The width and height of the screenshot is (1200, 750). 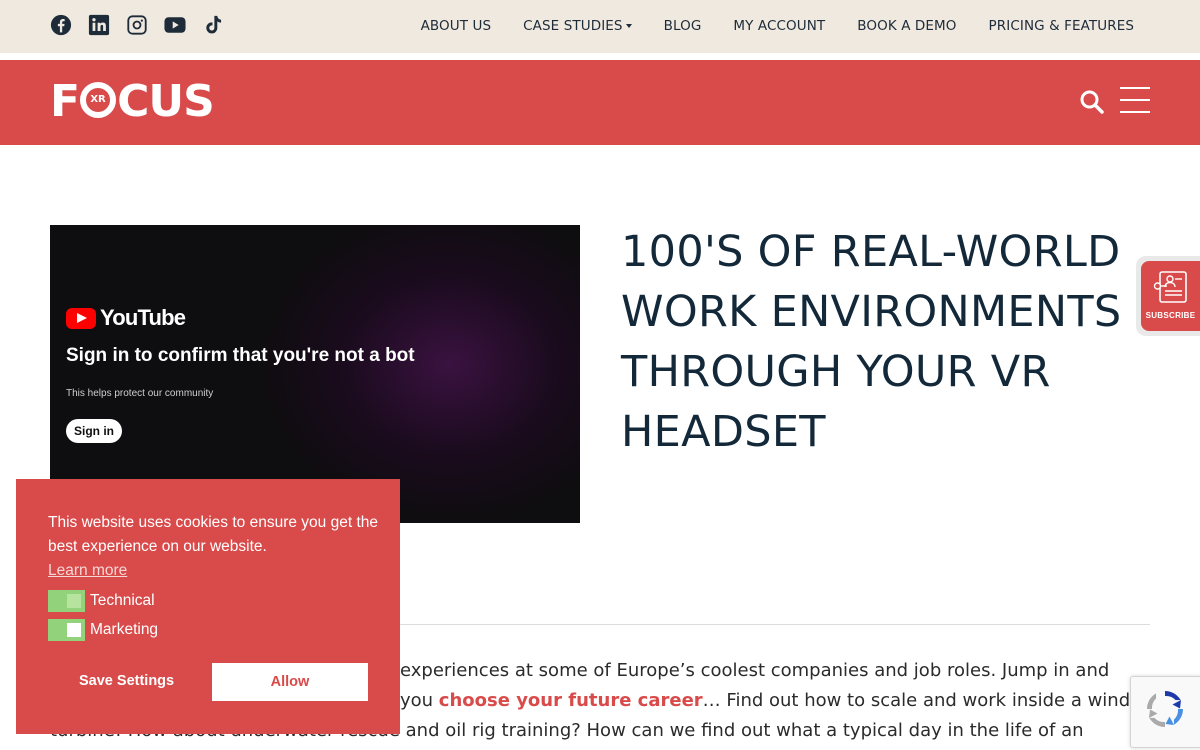 I want to click on marketing-toggle, so click(x=66, y=630).